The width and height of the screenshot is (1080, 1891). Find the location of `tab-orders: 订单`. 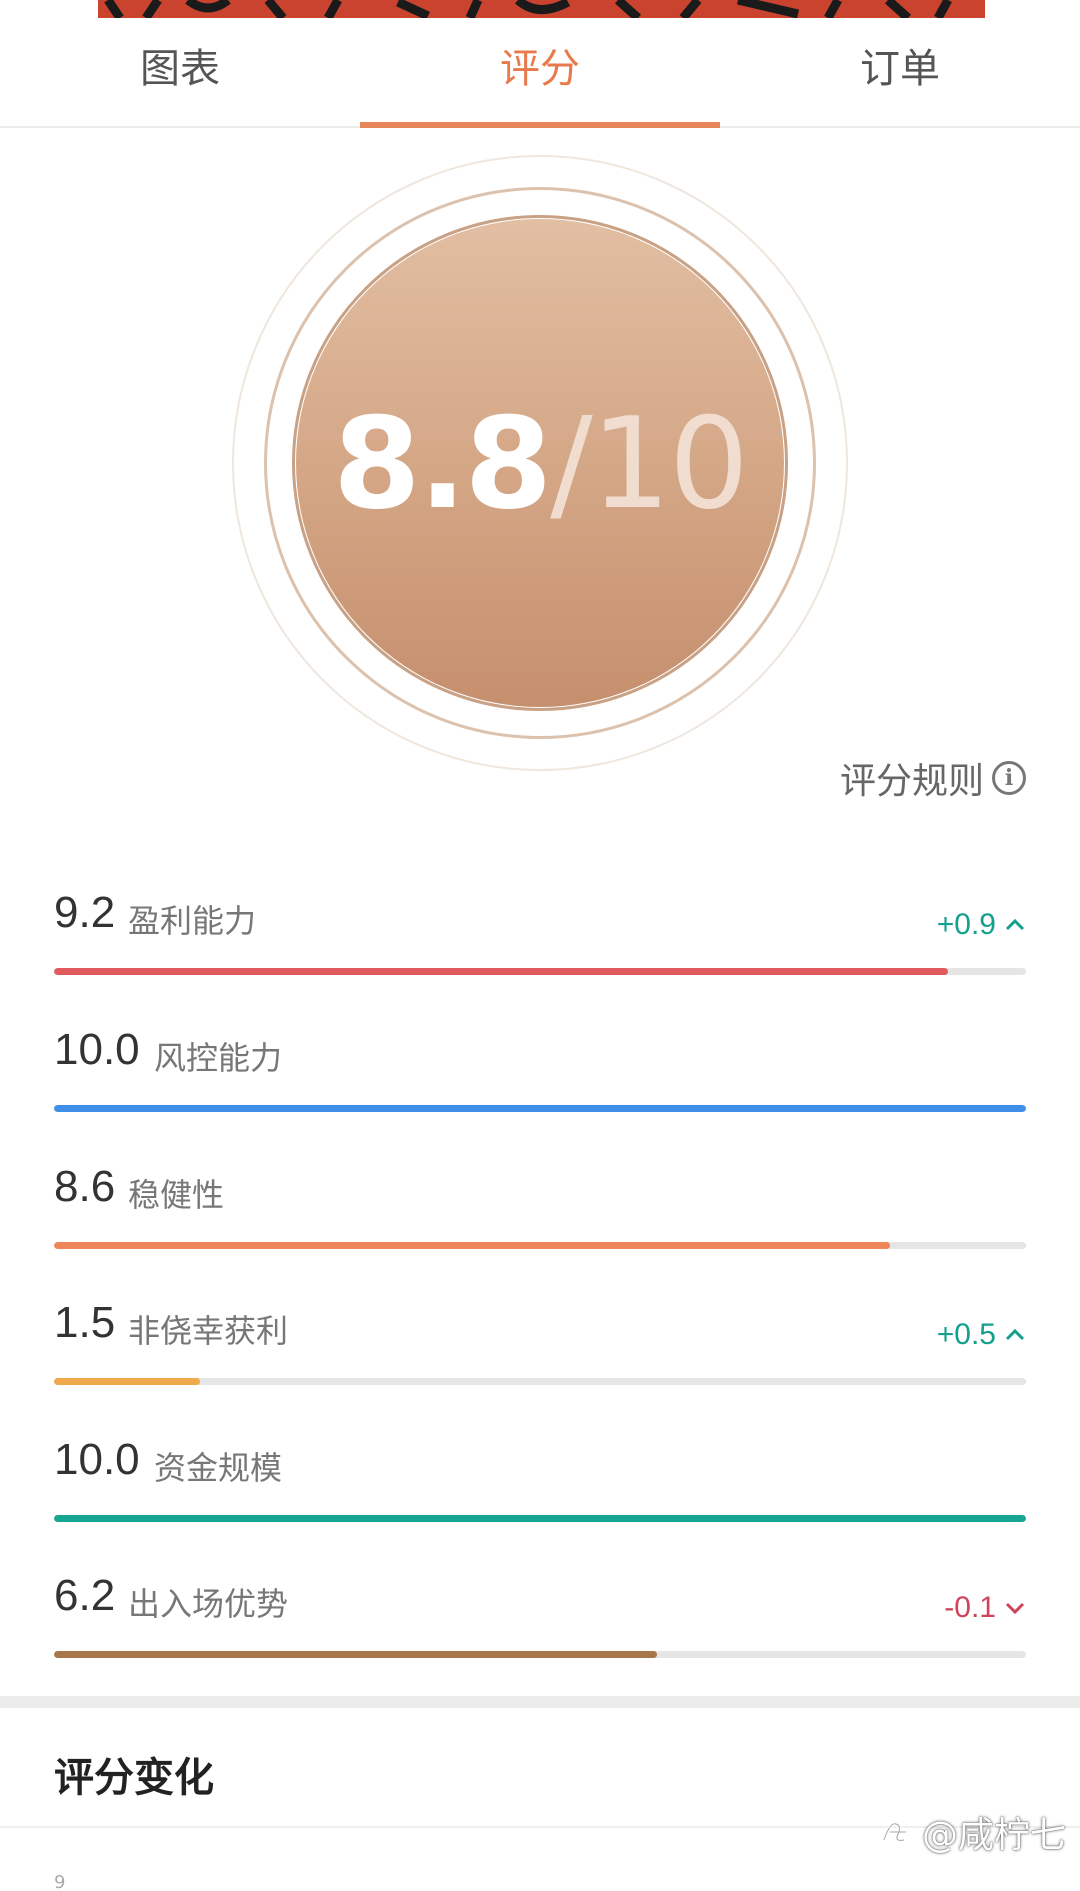

tab-orders: 订单 is located at coordinates (900, 72).